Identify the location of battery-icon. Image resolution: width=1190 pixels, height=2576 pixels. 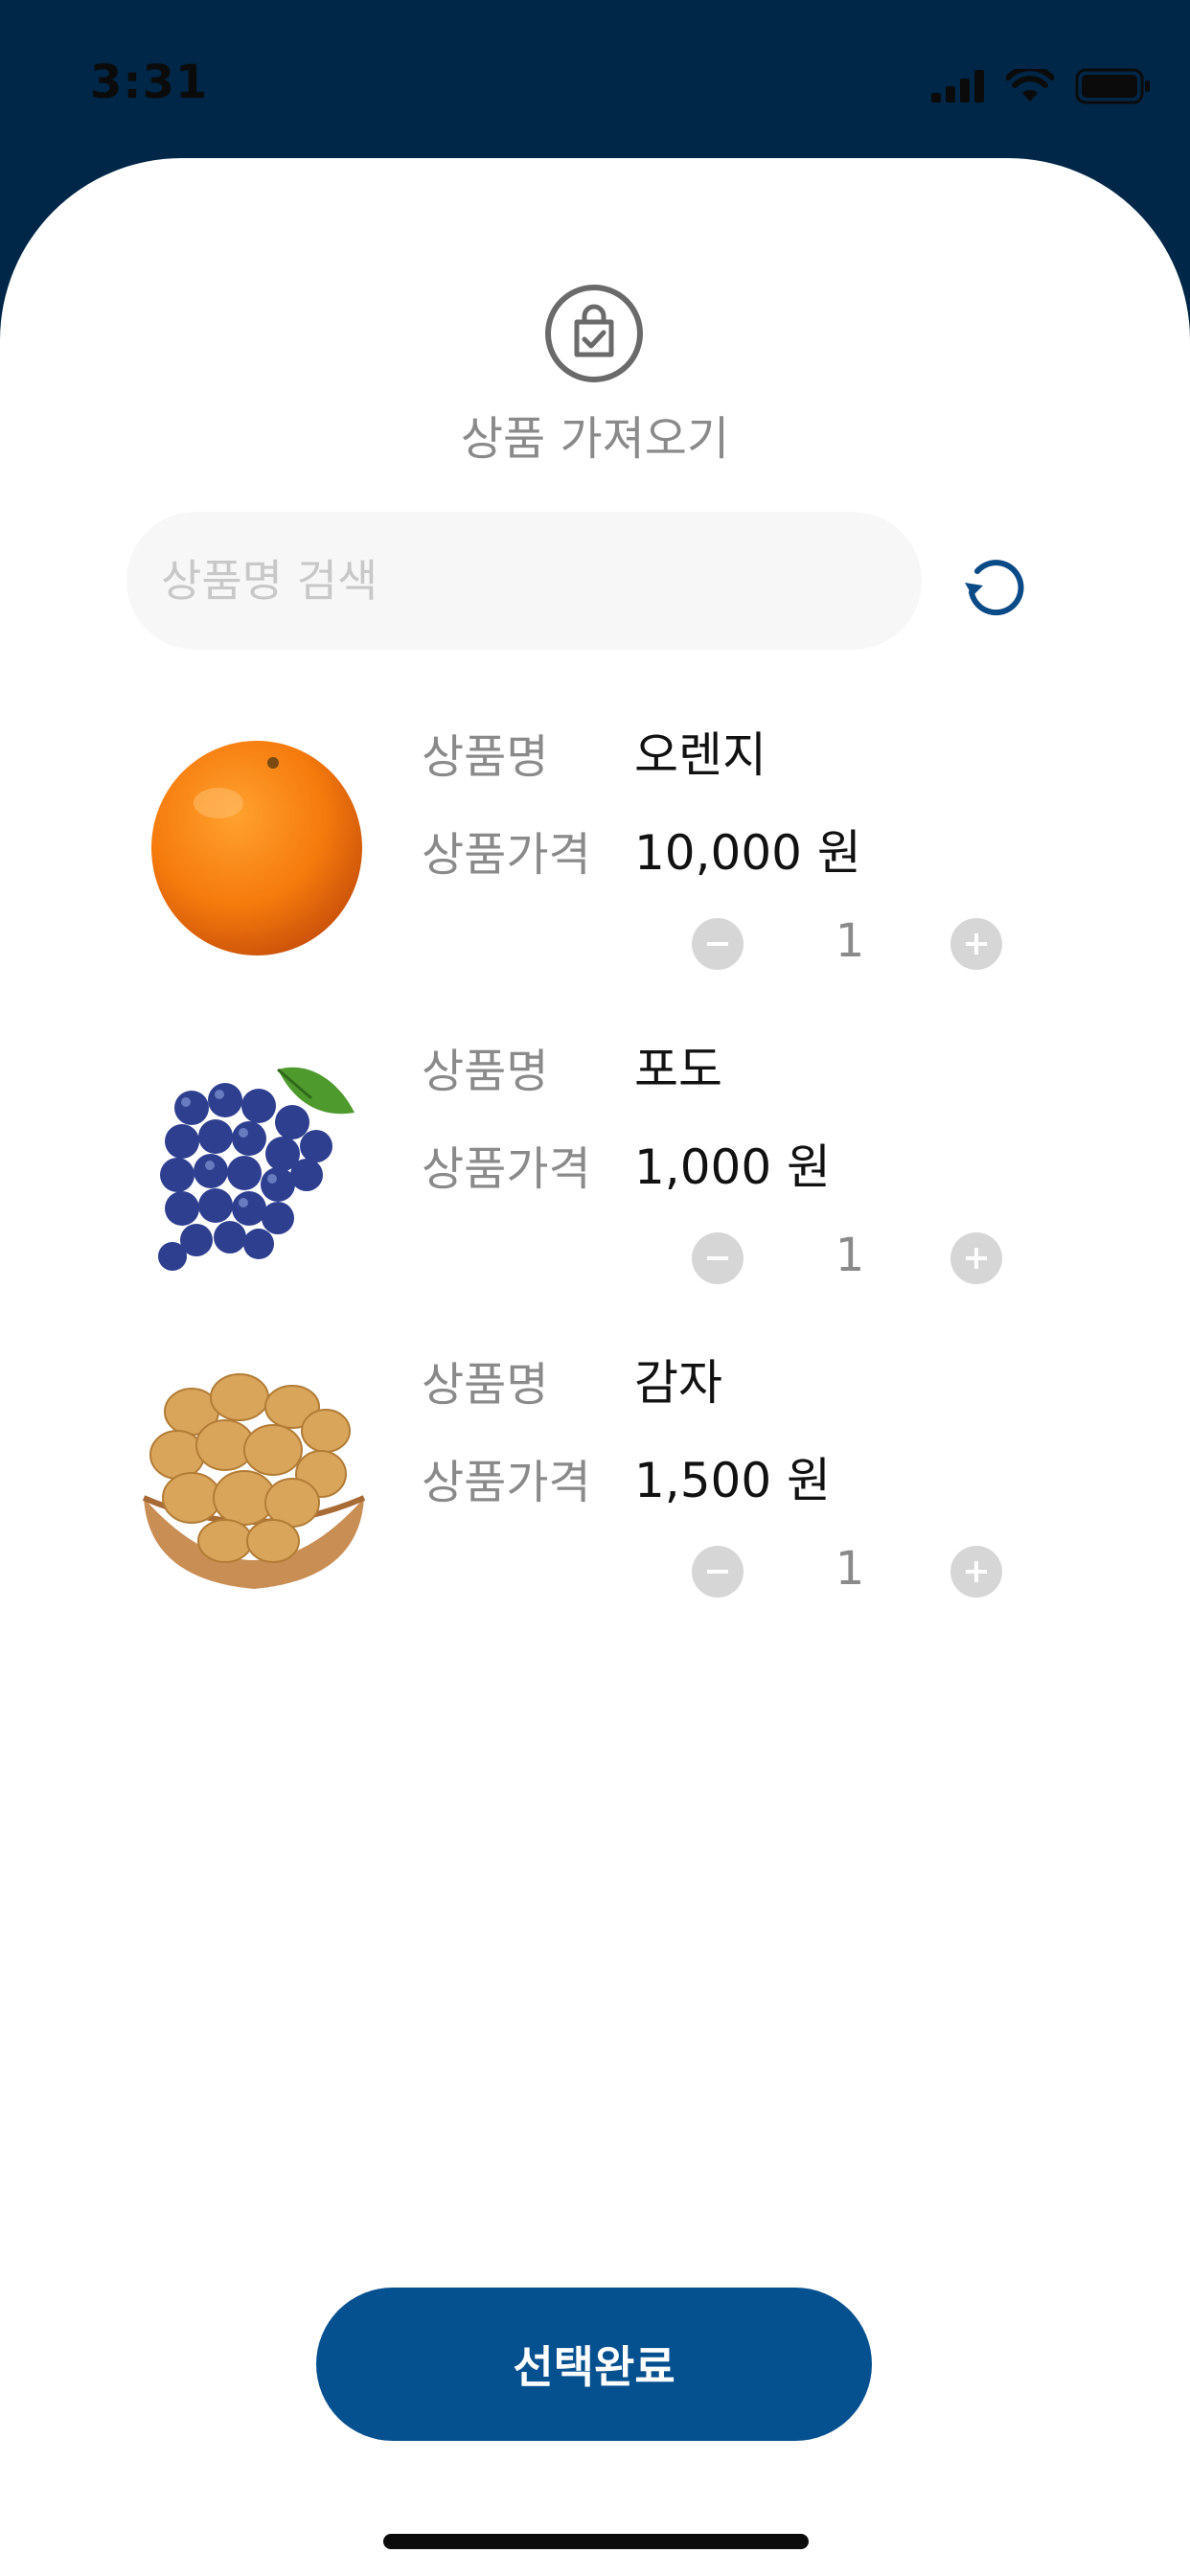
(1112, 86).